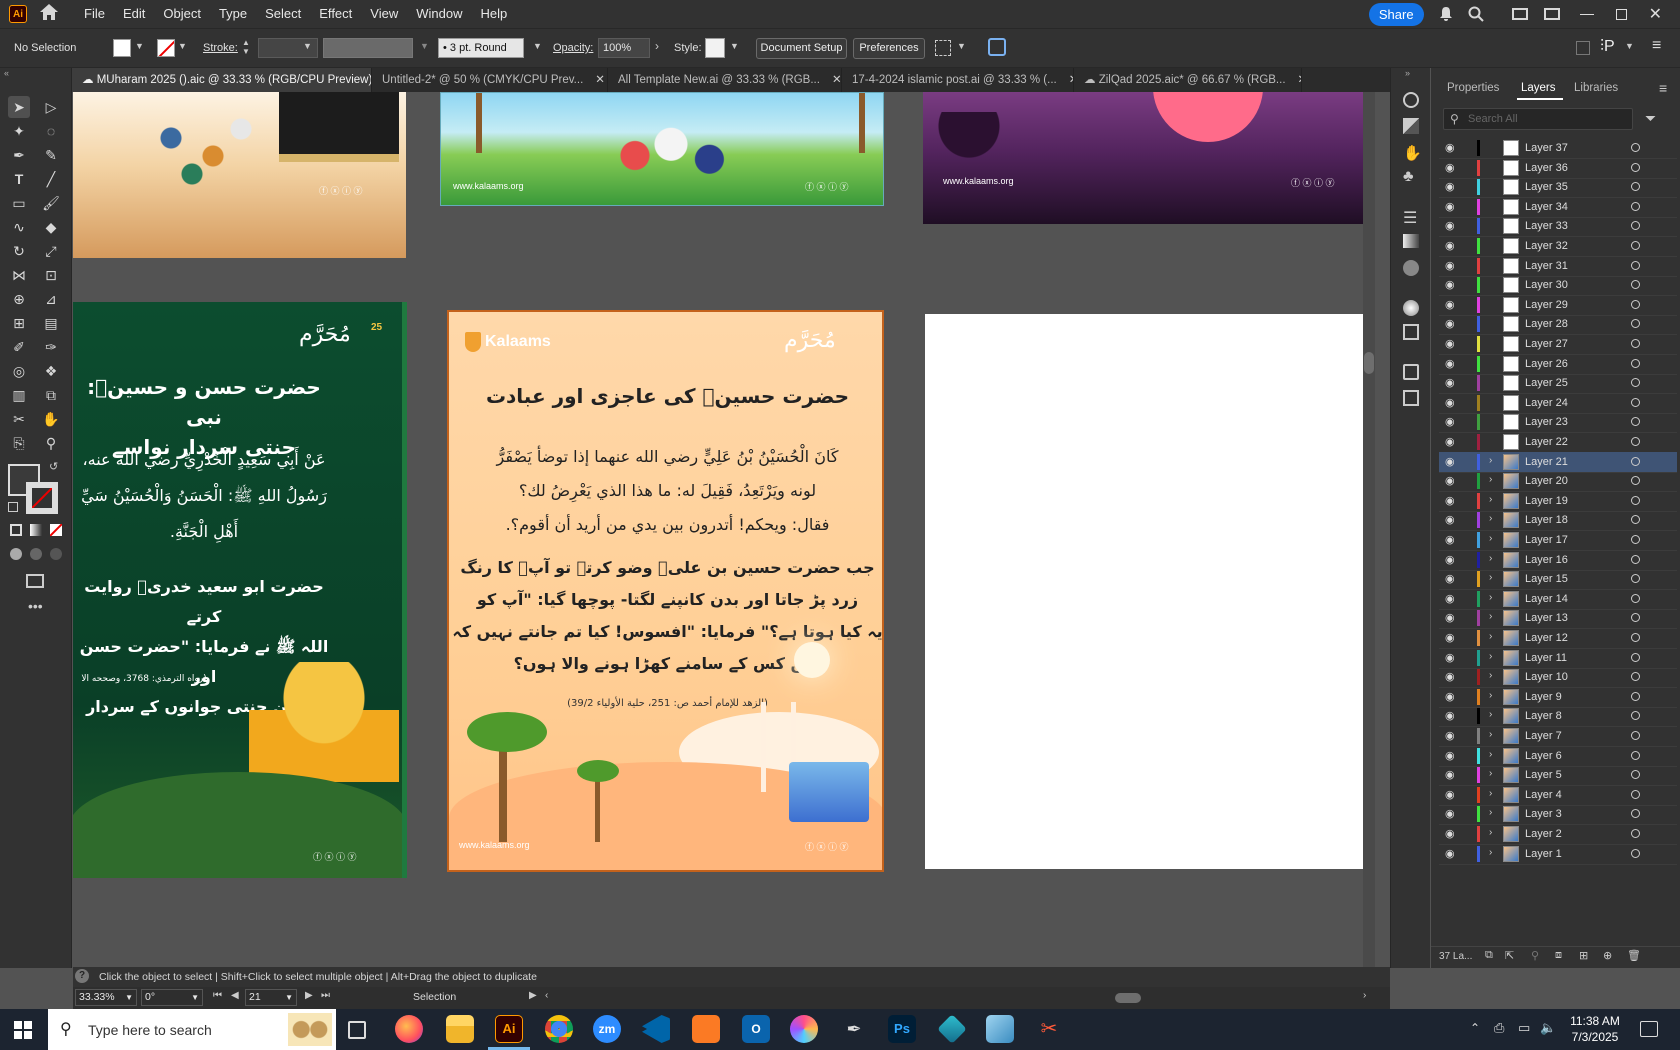  What do you see at coordinates (217, 995) in the screenshot?
I see `first-artboard-icon: ⏮` at bounding box center [217, 995].